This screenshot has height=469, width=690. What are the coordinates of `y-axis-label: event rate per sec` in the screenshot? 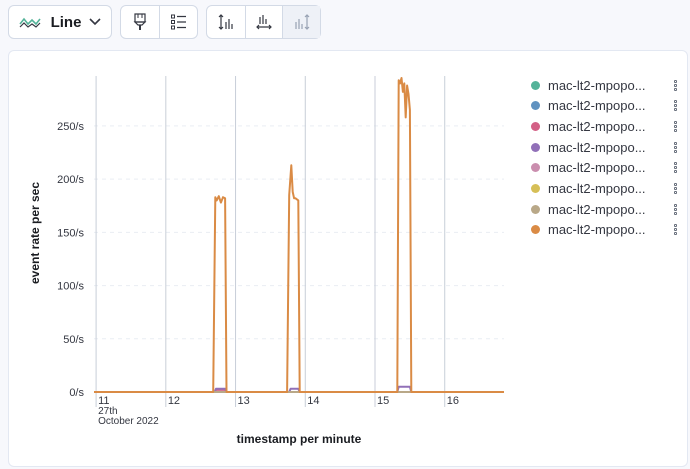 It's located at (35, 233).